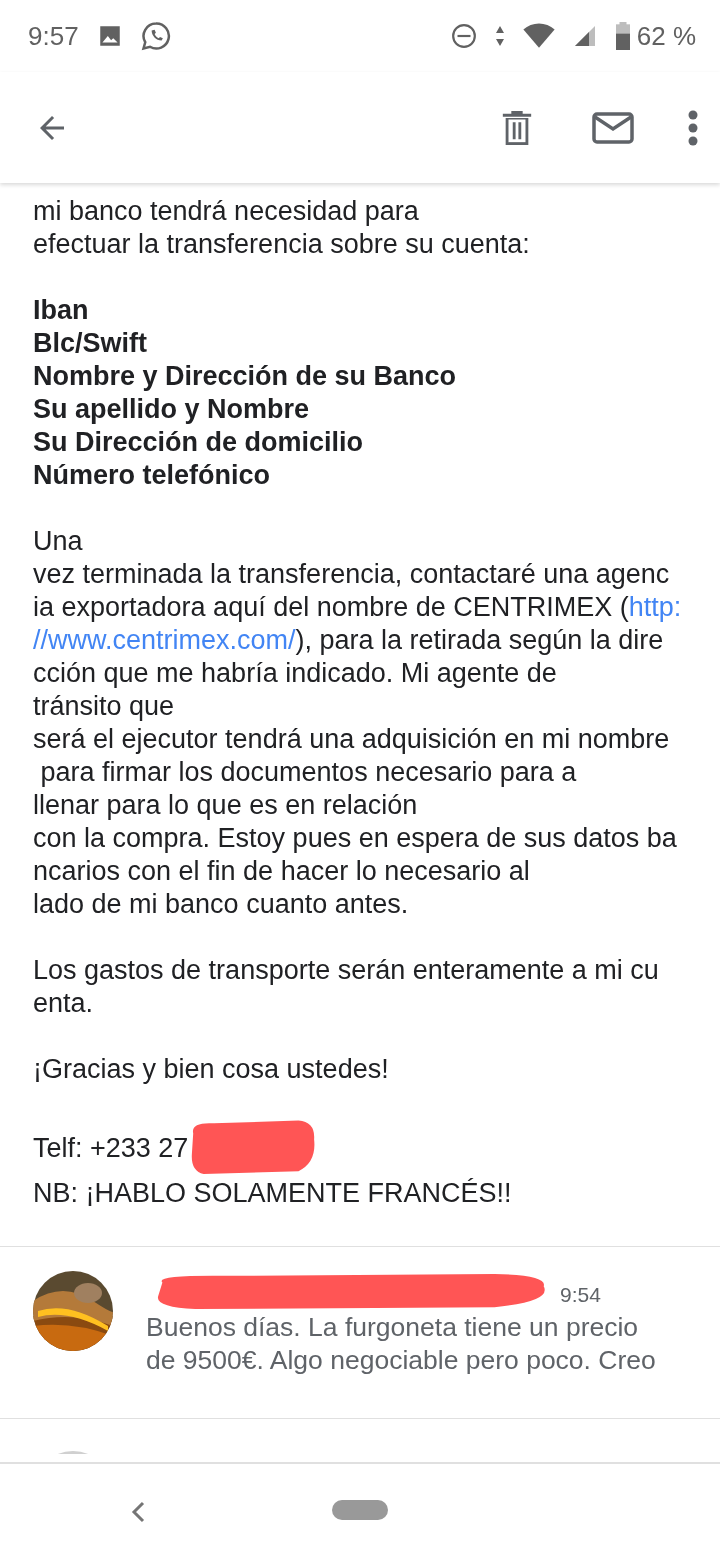 This screenshot has width=720, height=1560. Describe the element at coordinates (282, 244) in the screenshot. I see `body-line: efectuar la transferencia sobre su cuenta:` at that location.